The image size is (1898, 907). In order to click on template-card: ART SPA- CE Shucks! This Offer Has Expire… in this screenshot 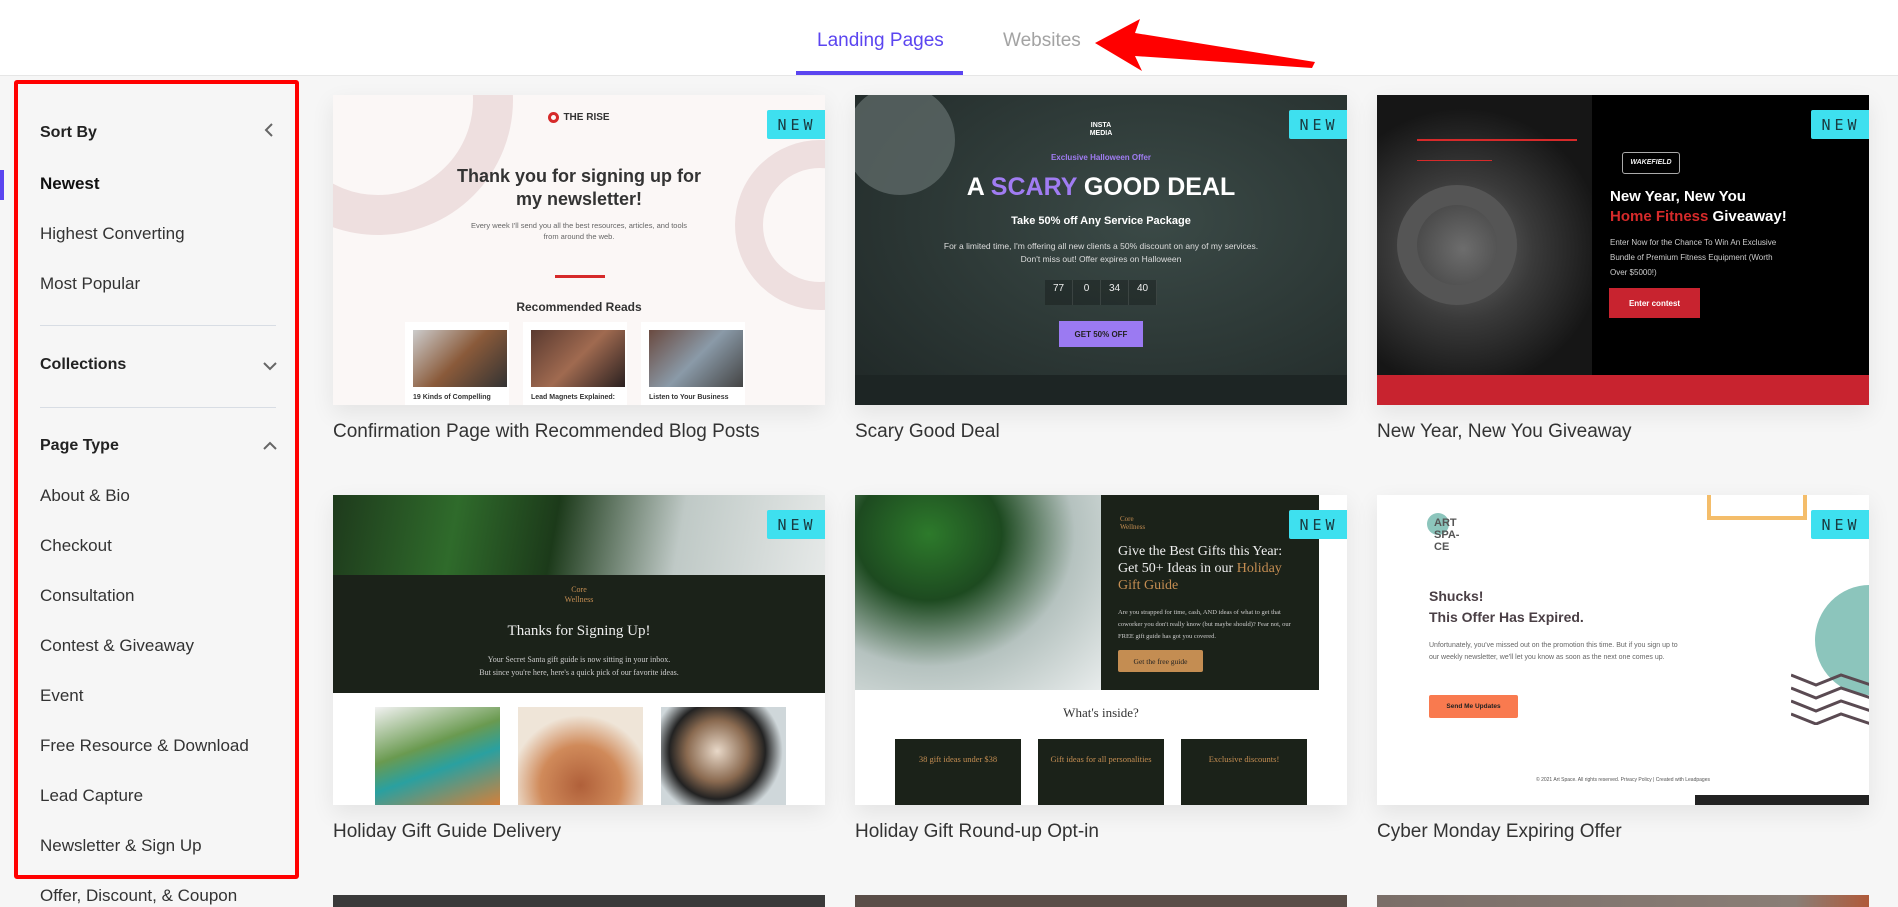, I will do `click(1623, 668)`.